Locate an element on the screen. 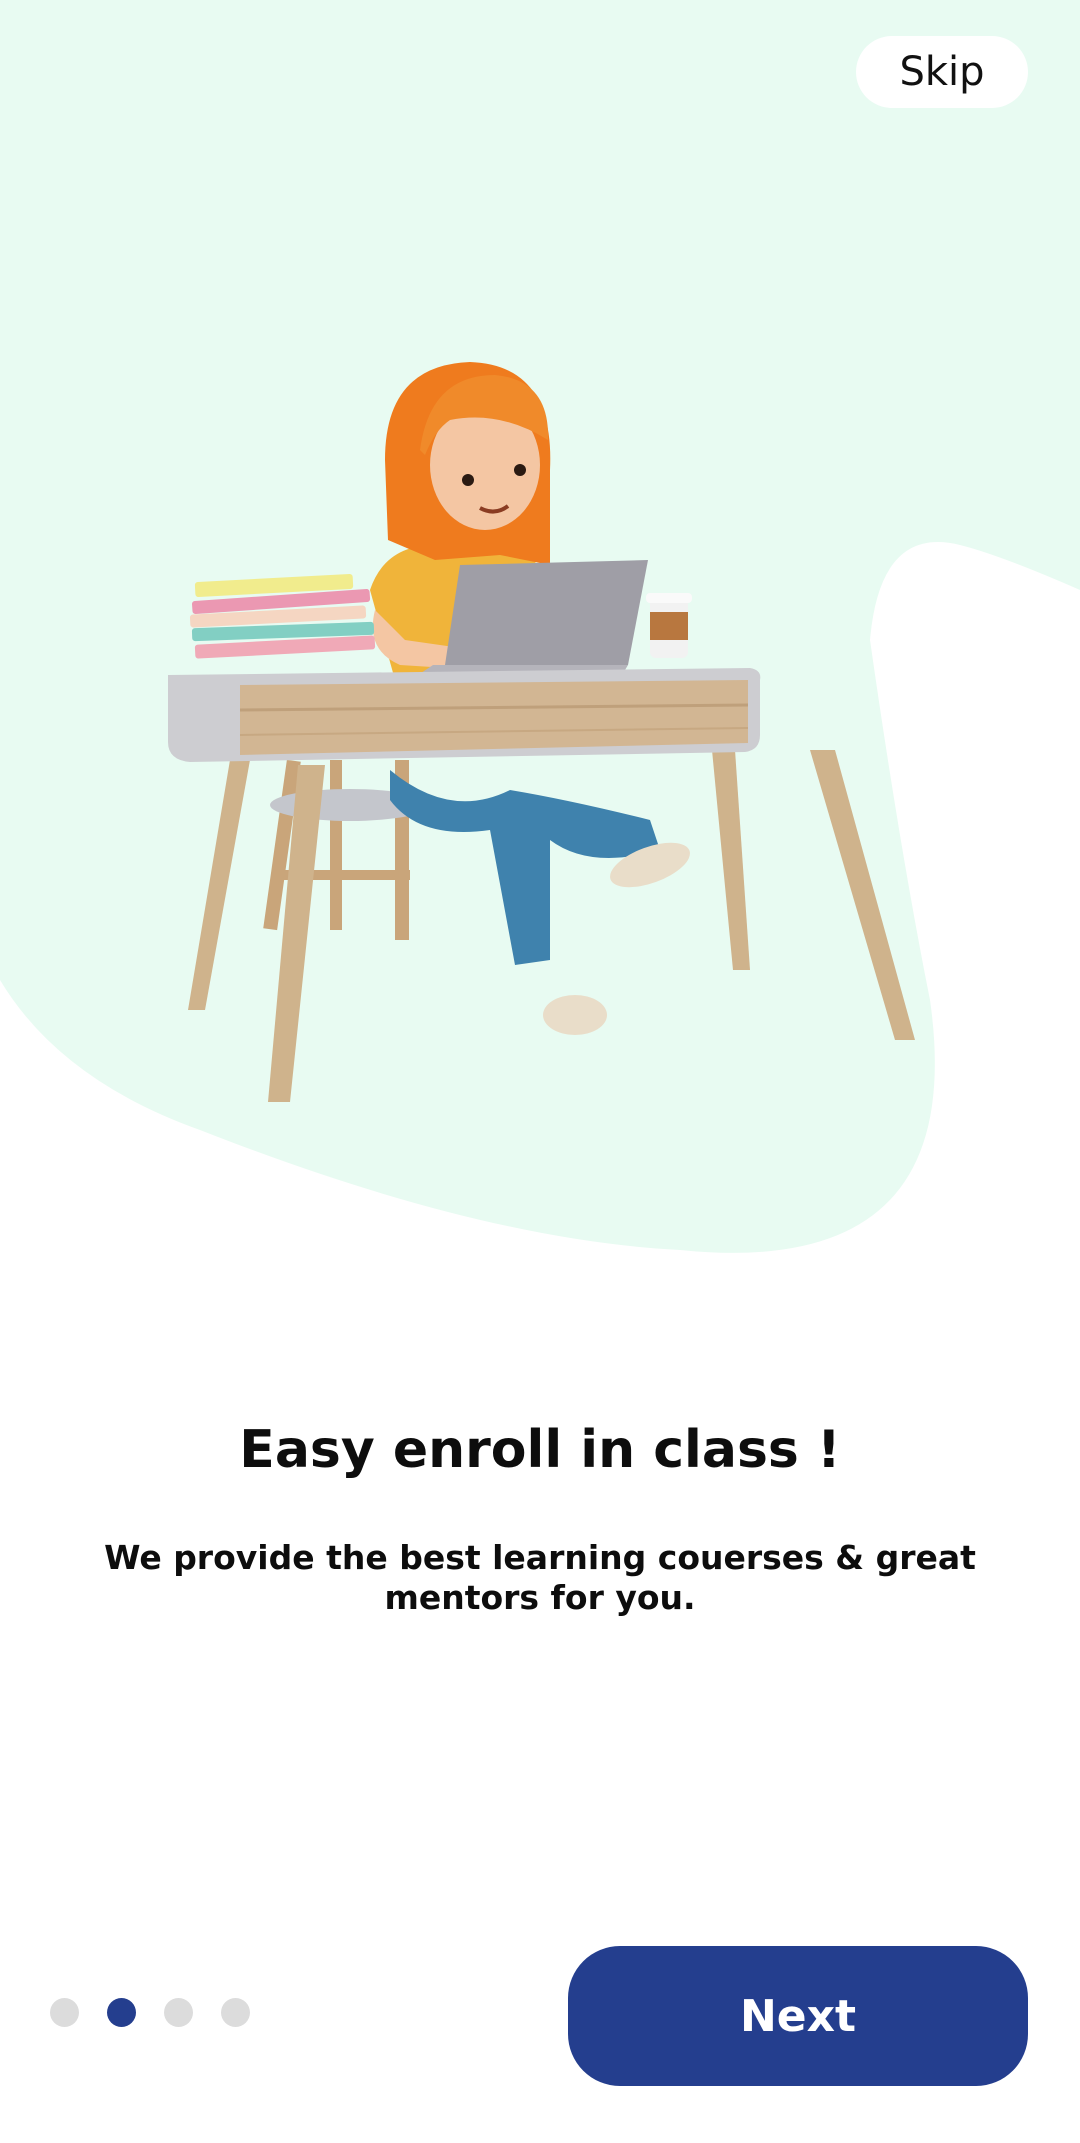 This screenshot has width=1080, height=2143. skip-button: Skip is located at coordinates (942, 72).